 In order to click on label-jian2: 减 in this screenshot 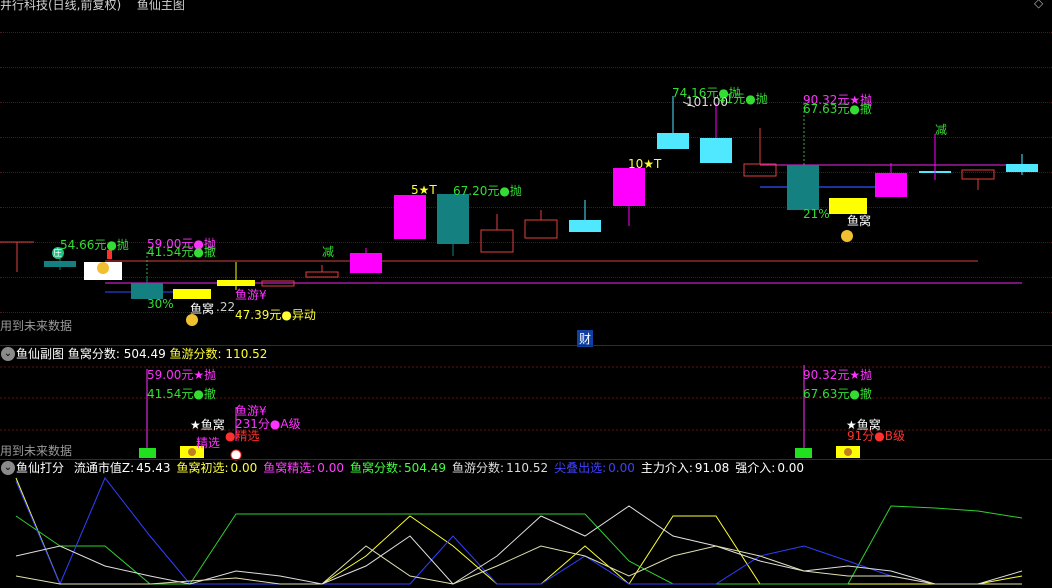, I will do `click(941, 130)`.